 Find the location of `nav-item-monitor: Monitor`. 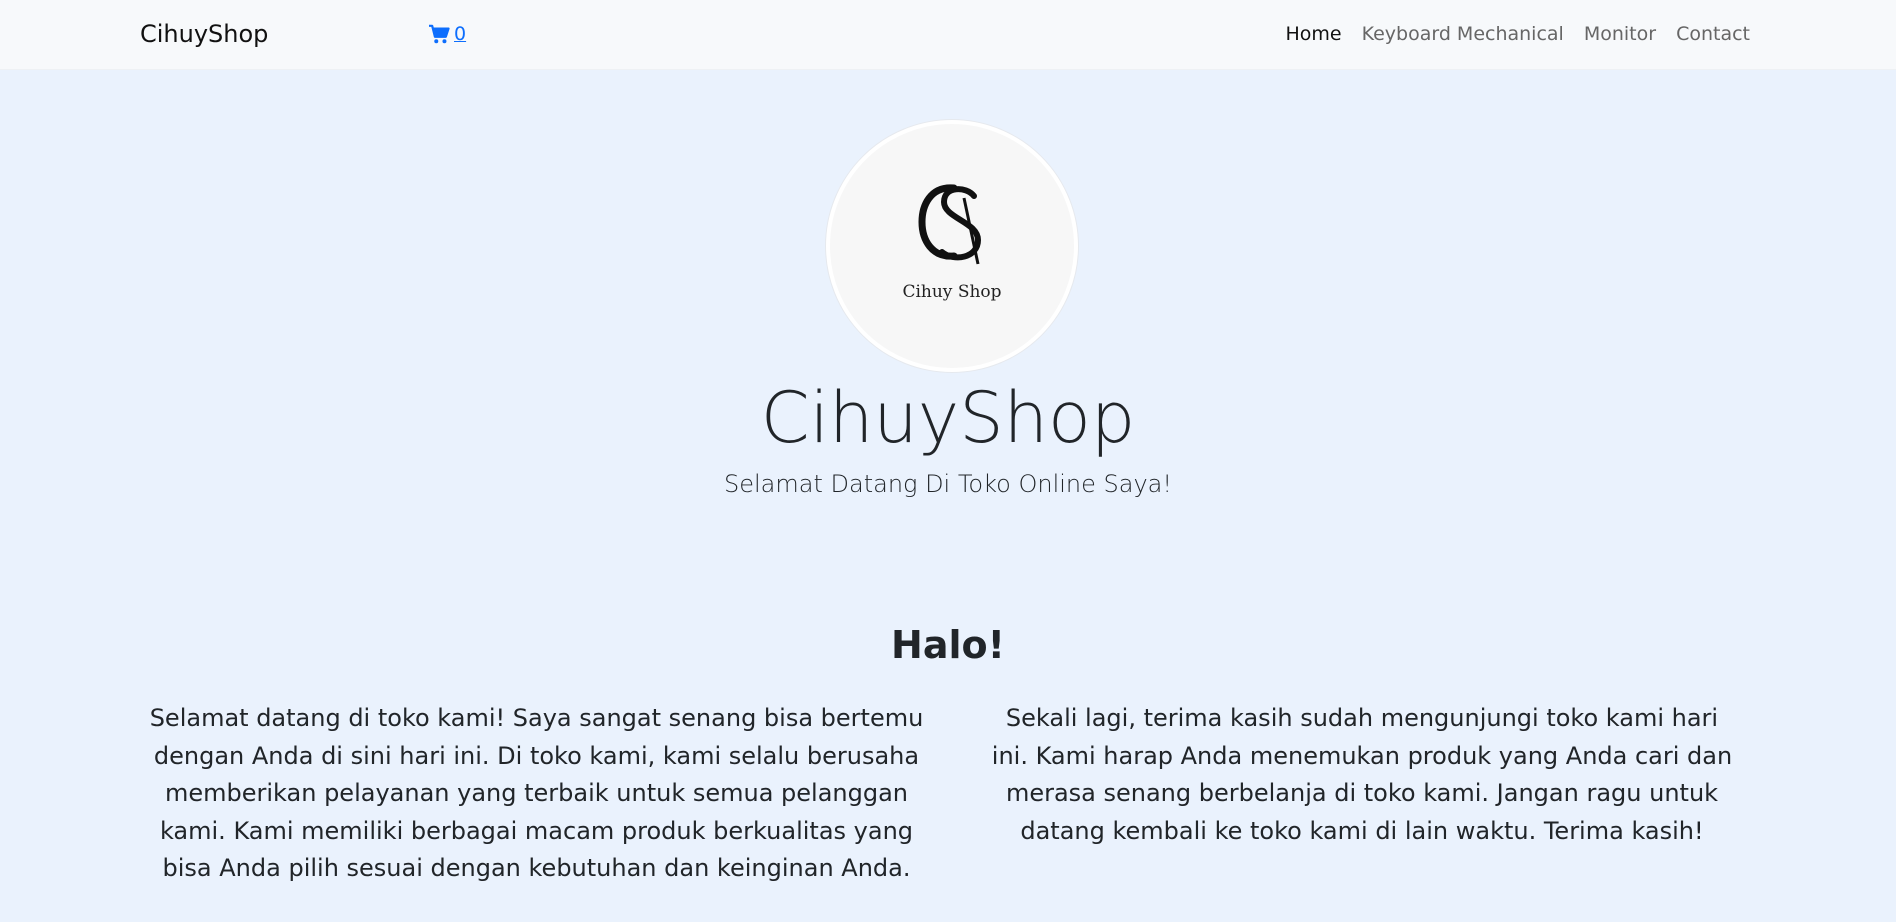

nav-item-monitor: Monitor is located at coordinates (1620, 34).